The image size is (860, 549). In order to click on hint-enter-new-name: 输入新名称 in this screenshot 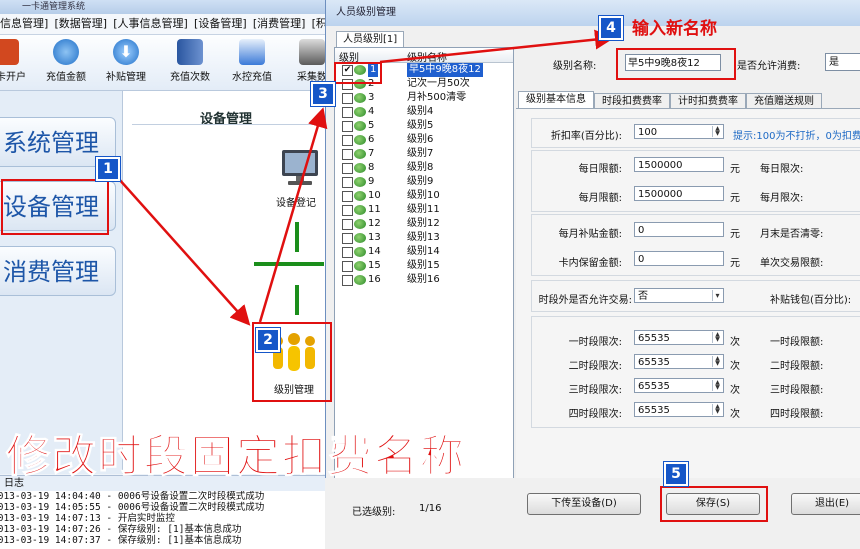, I will do `click(674, 29)`.